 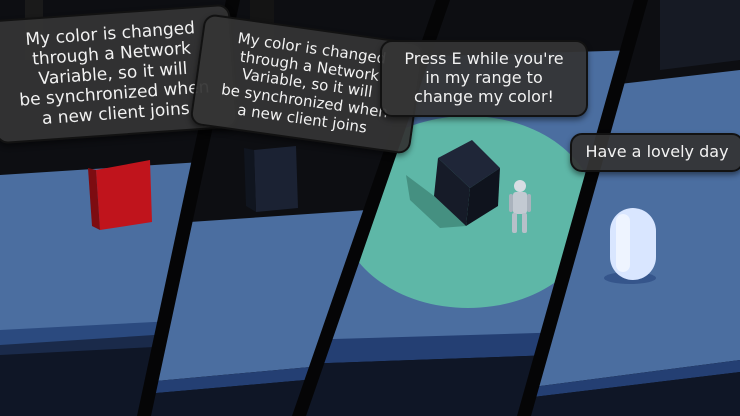 I want to click on speech-line: Press E while you're, so click(x=484, y=58).